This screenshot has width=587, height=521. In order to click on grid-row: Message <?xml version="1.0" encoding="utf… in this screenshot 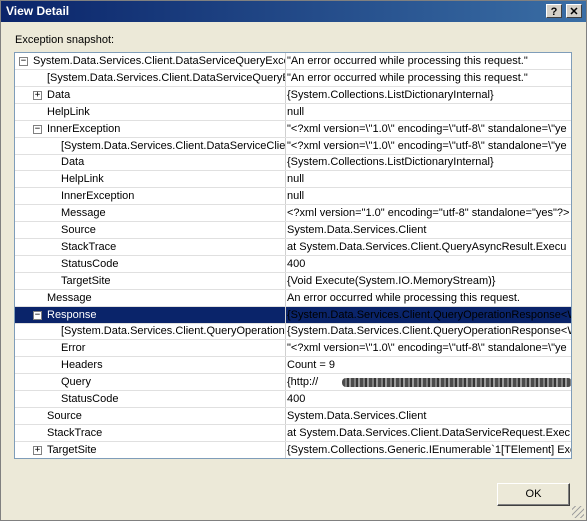, I will do `click(293, 214)`.